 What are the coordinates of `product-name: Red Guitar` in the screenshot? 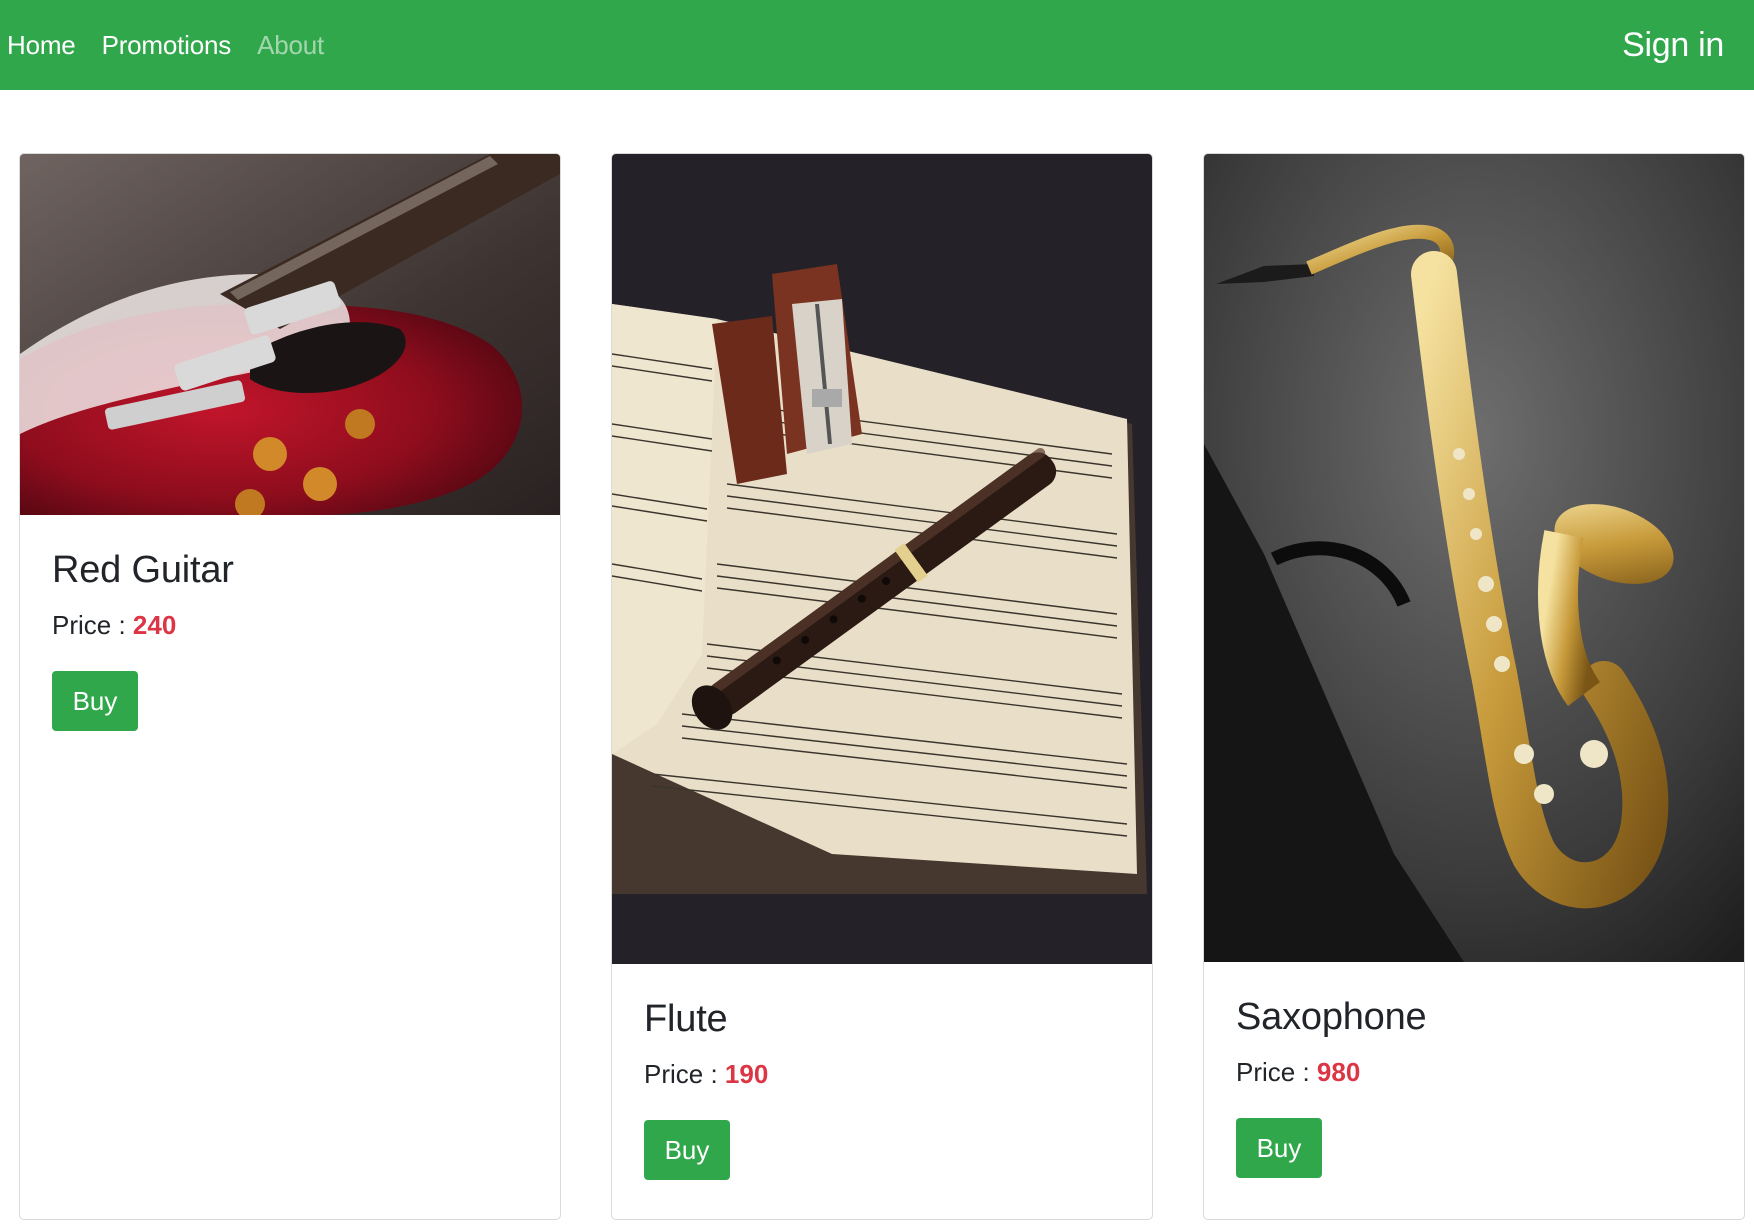 It's located at (143, 570).